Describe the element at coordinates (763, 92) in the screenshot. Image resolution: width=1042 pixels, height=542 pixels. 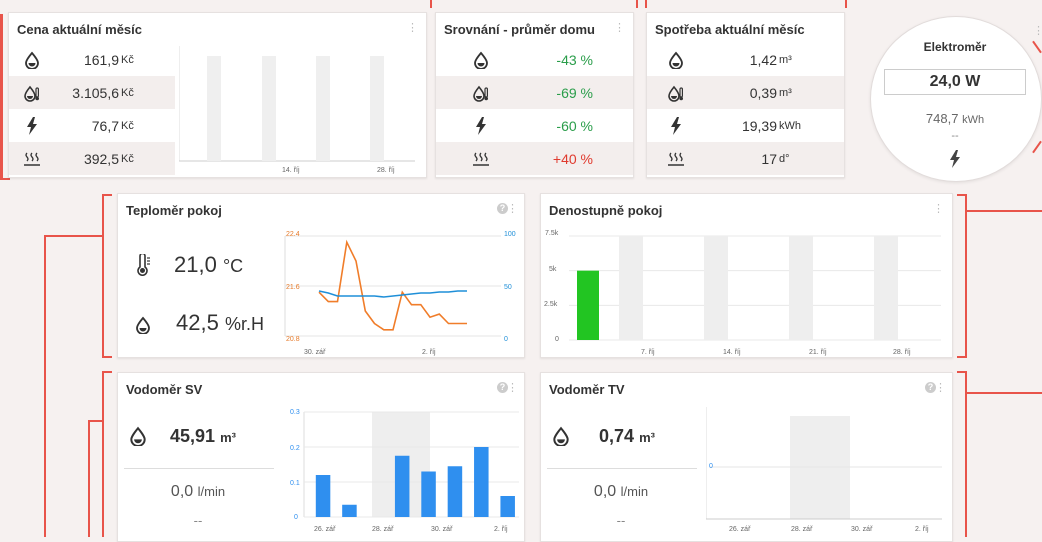
I see `row-value: 0,39` at that location.